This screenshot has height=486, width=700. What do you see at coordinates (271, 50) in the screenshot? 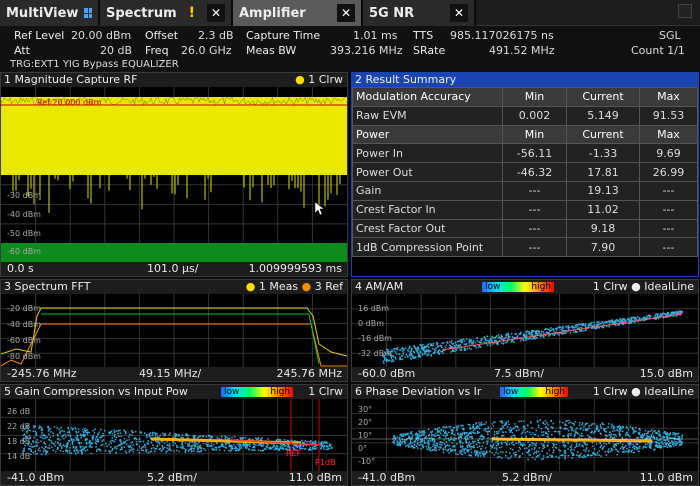
I see `meas-bw-label: Meas BW` at bounding box center [271, 50].